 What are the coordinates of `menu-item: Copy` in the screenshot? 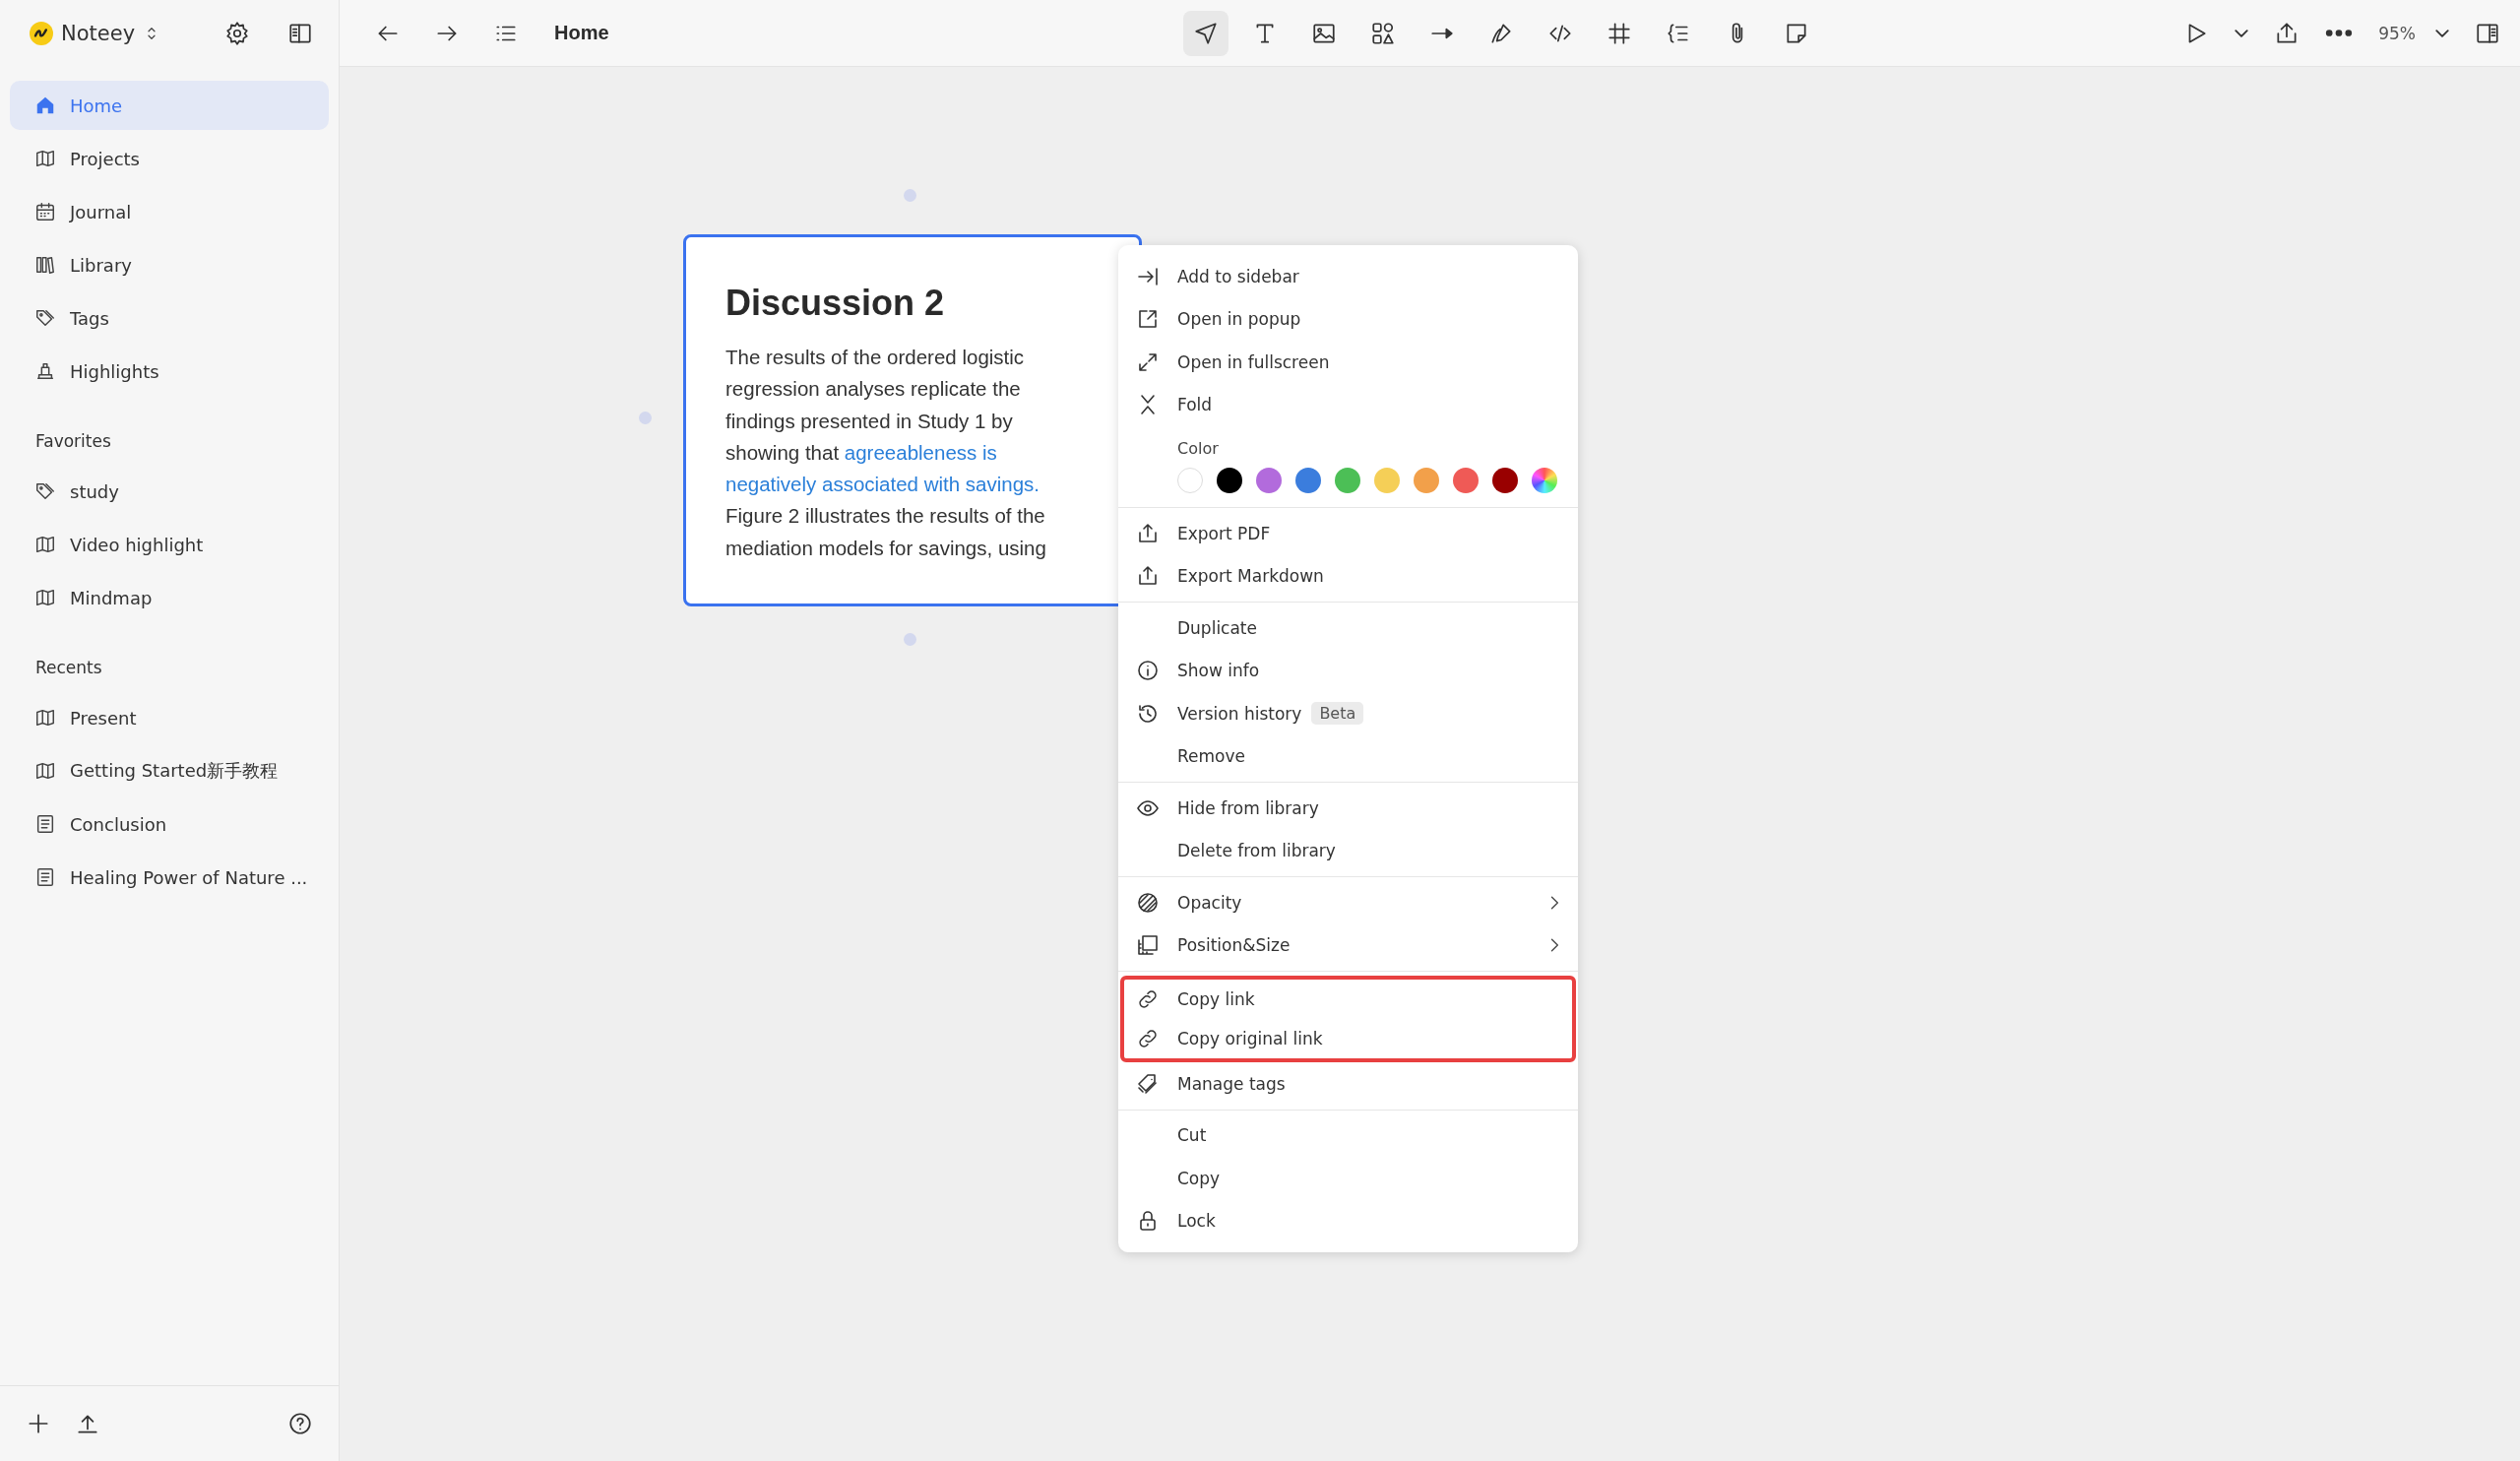 It's located at (1348, 1178).